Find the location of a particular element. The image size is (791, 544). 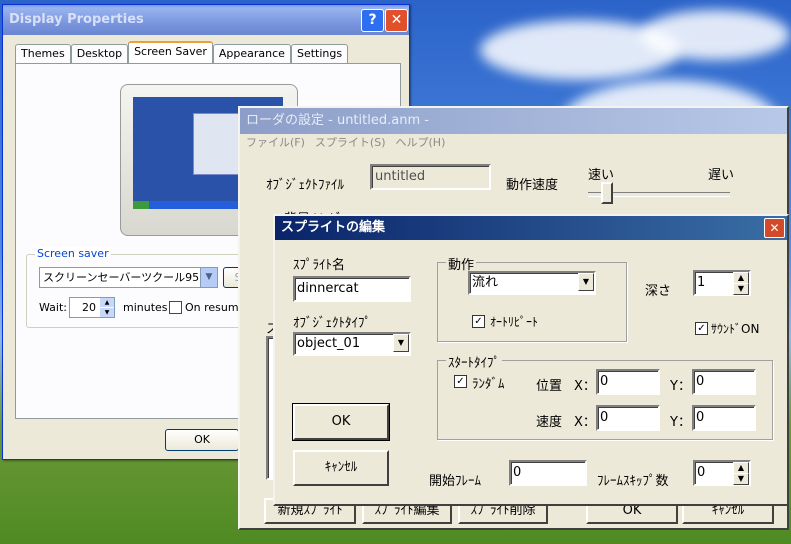

speed-fast-label: 速い is located at coordinates (601, 175).